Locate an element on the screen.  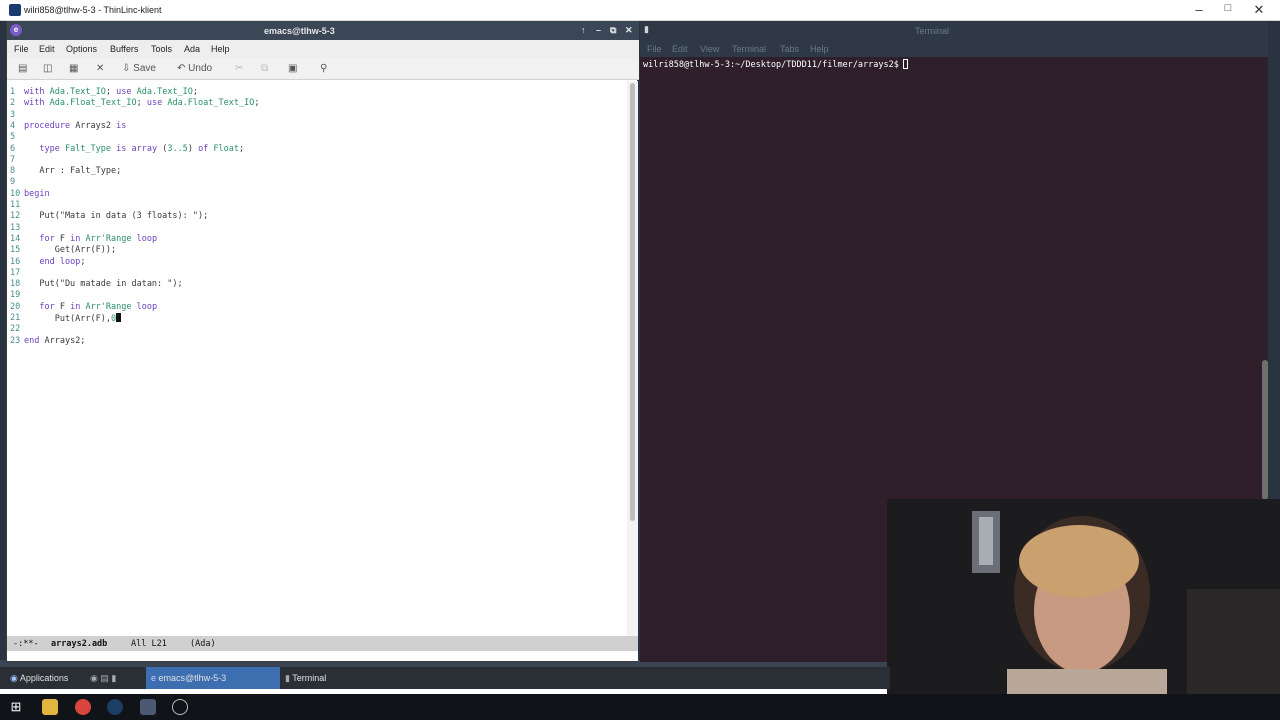
terminal-app-icon: ▮ is located at coordinates (646, 29).